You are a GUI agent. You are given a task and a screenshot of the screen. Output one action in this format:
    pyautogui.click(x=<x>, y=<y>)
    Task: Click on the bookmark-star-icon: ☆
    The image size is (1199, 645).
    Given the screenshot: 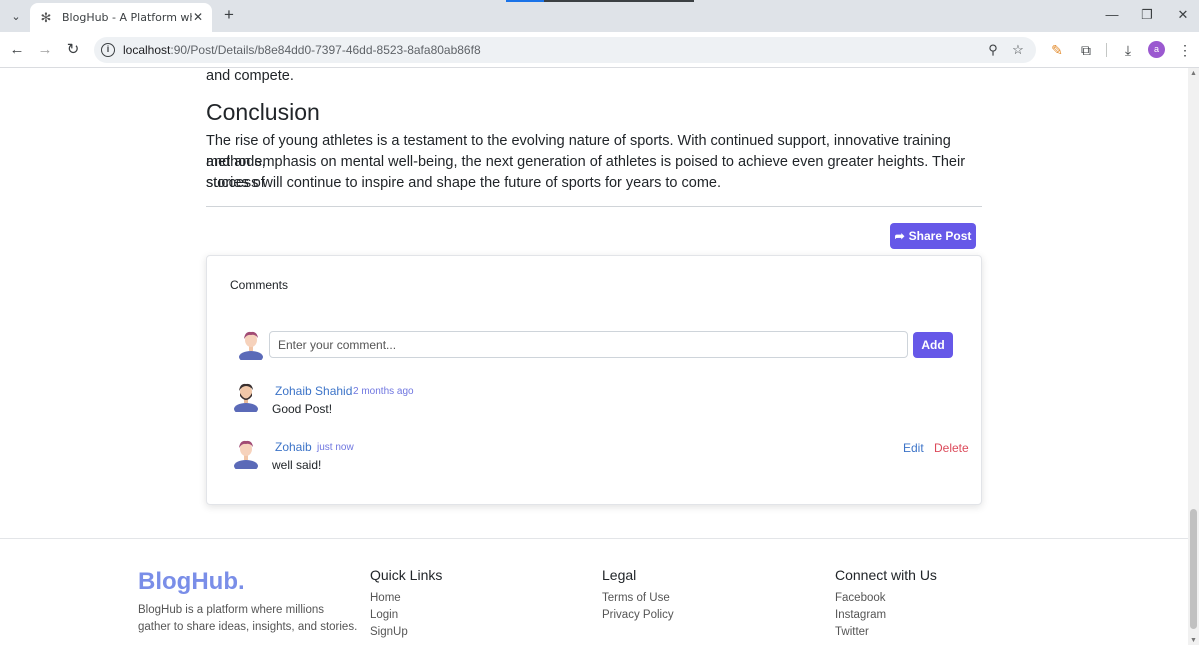 What is the action you would take?
    pyautogui.click(x=1018, y=50)
    